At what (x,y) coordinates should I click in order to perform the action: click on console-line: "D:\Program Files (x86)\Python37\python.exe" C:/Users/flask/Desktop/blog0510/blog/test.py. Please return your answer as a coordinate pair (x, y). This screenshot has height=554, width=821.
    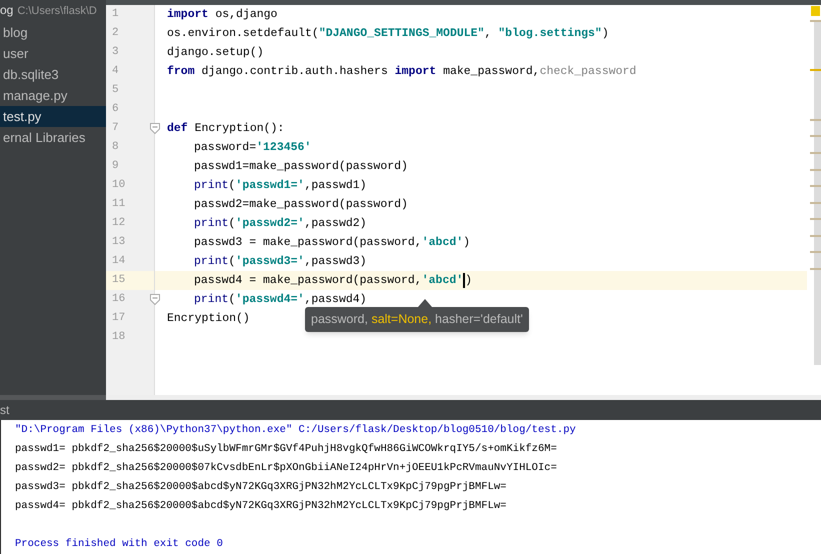
    Looking at the image, I should click on (295, 430).